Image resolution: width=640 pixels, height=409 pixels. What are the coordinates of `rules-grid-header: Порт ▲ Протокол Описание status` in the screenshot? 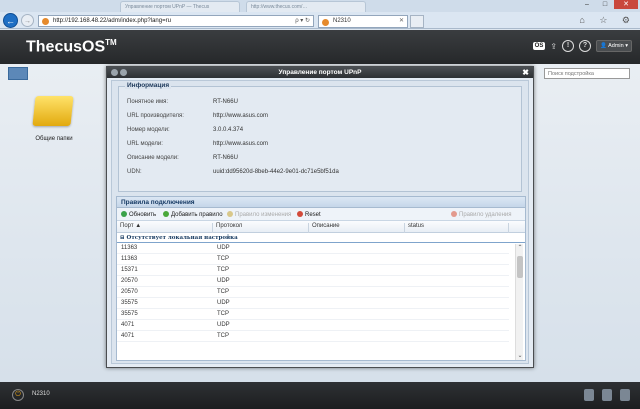 It's located at (321, 227).